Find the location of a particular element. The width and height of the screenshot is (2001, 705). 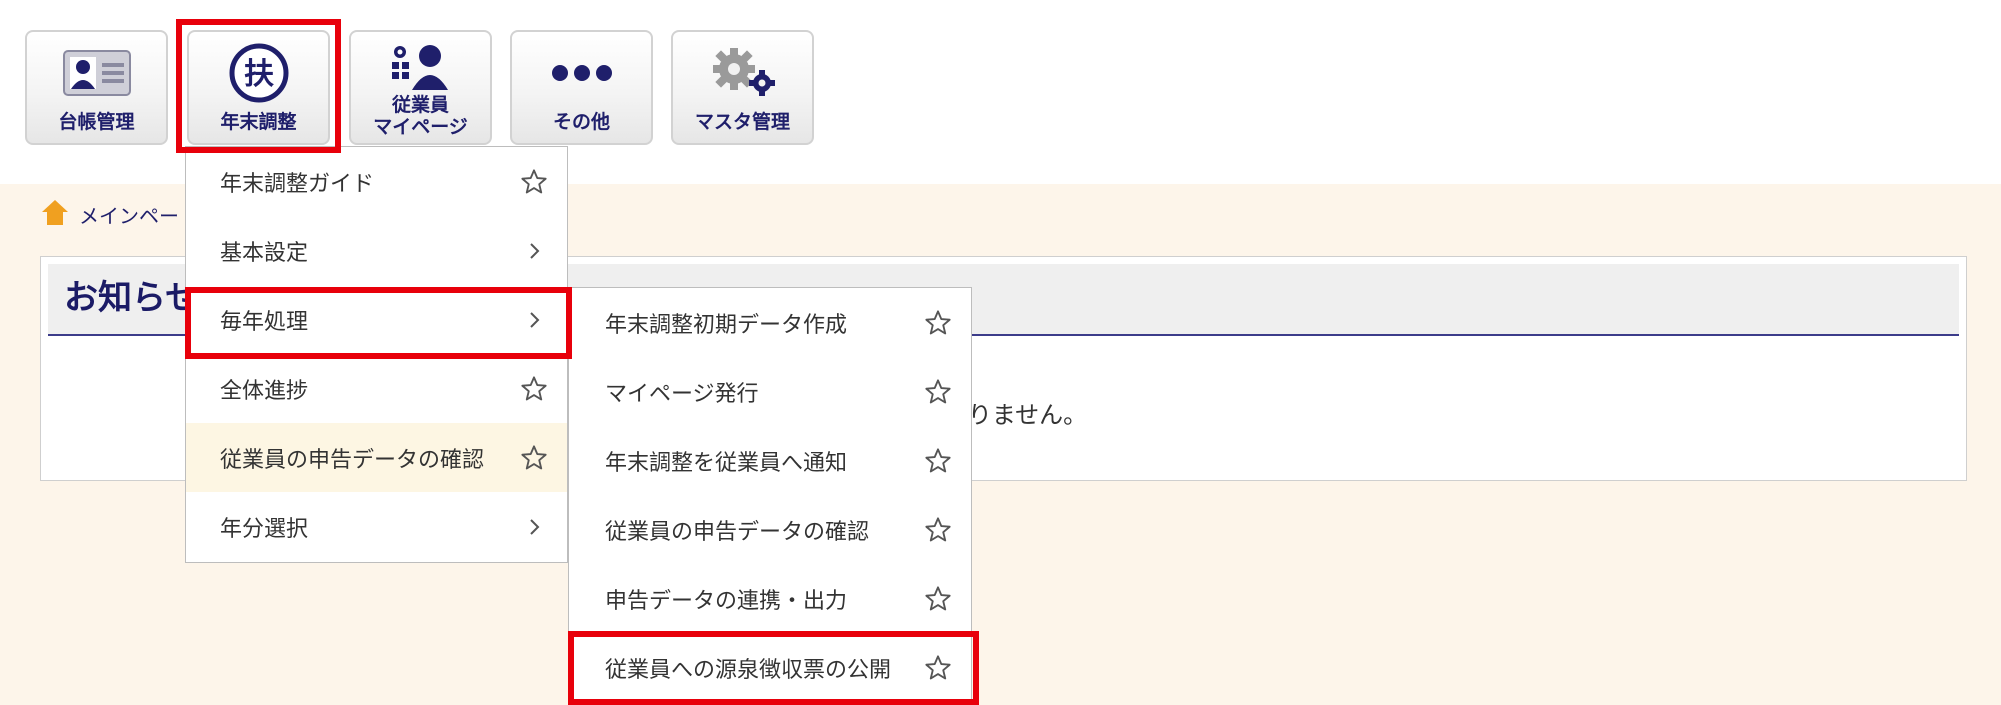

fu-kanji-glyph: 扶 is located at coordinates (259, 74).